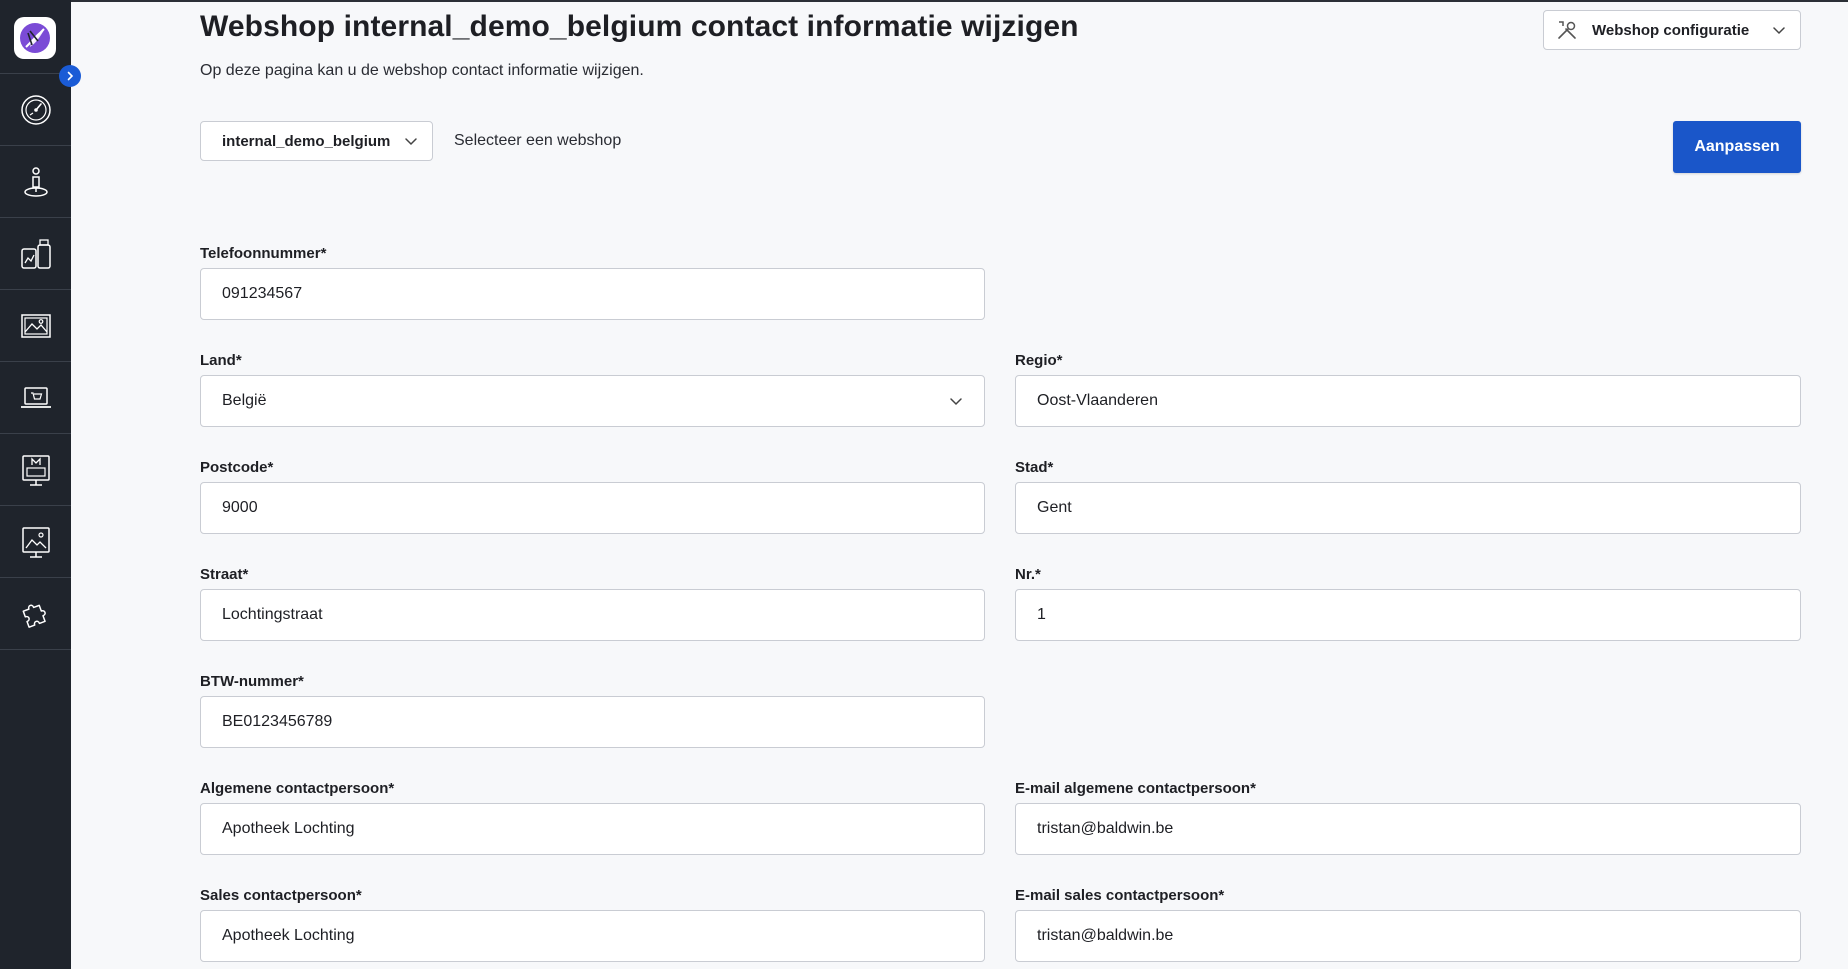  Describe the element at coordinates (263, 253) in the screenshot. I see `phone-label: Telefoonnummer*` at that location.